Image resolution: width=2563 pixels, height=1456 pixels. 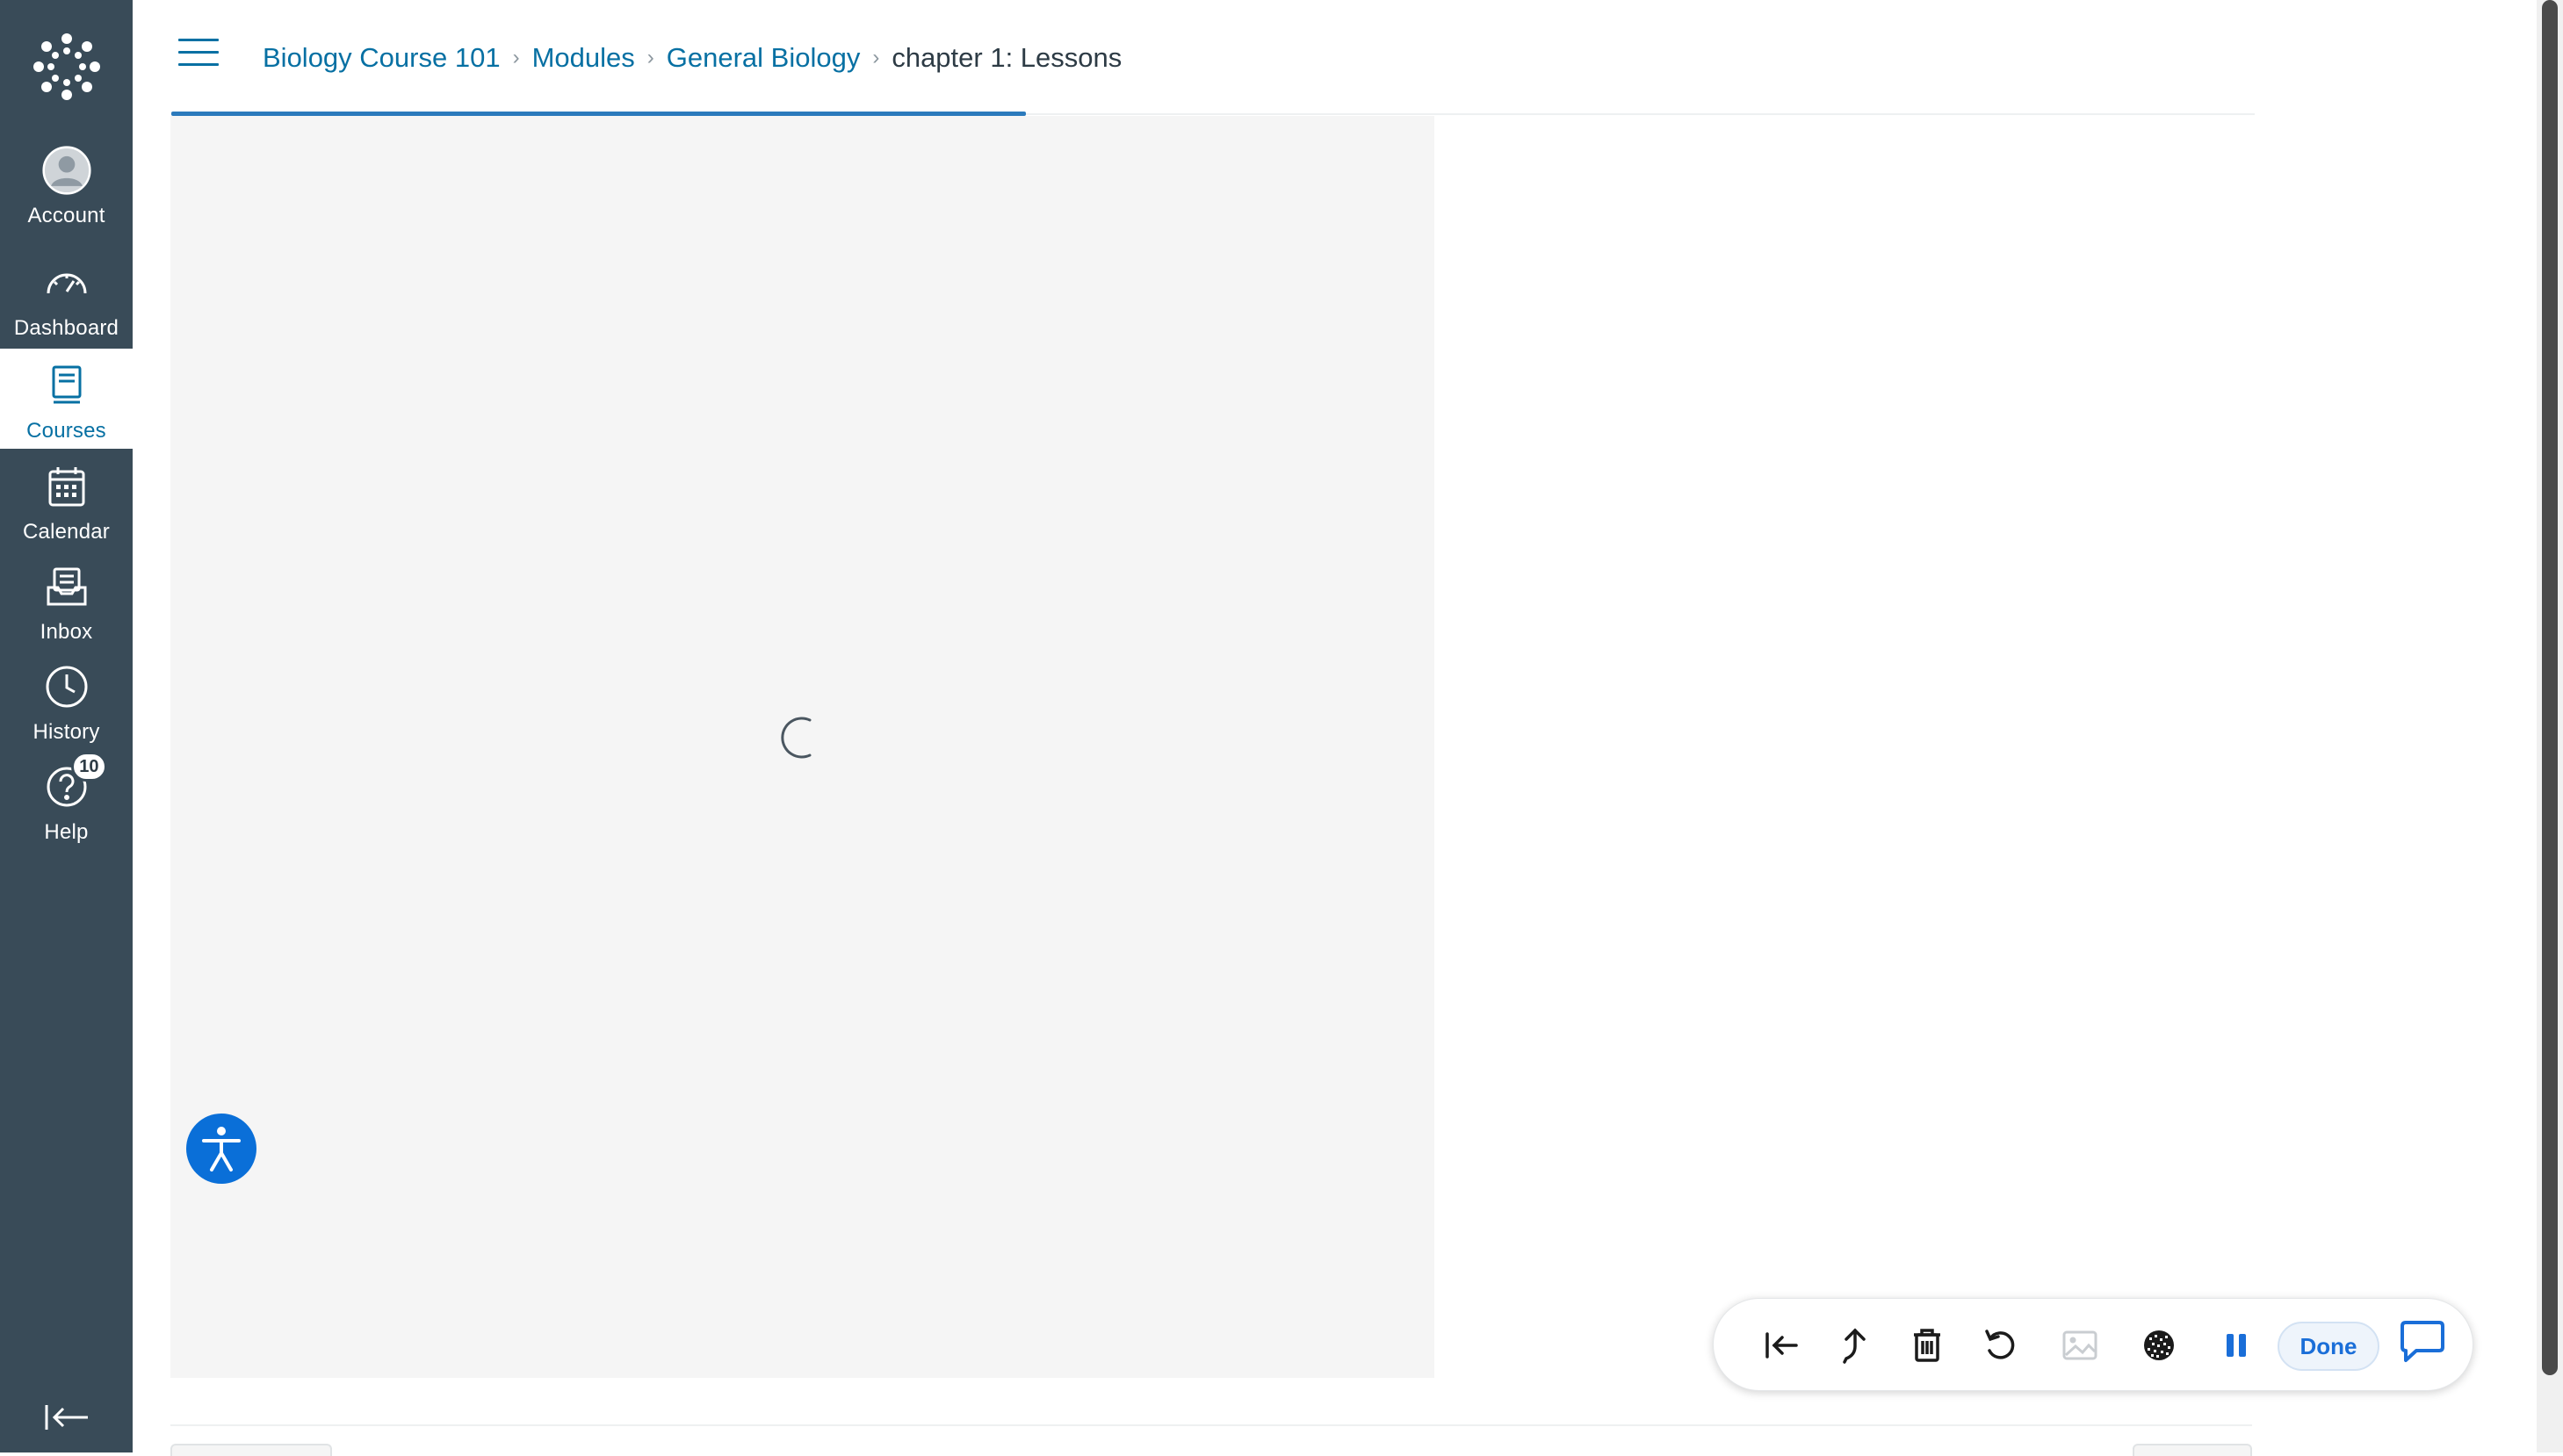 What do you see at coordinates (66, 170) in the screenshot?
I see `avatar-icon` at bounding box center [66, 170].